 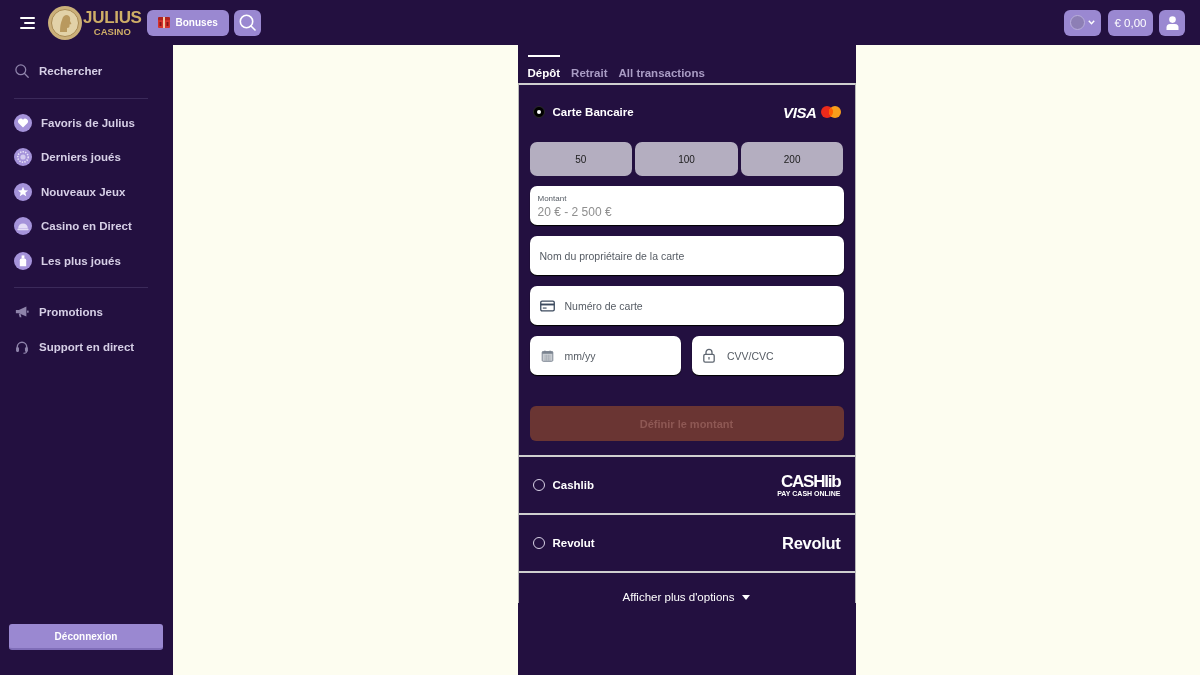 I want to click on search-button, so click(x=247, y=22).